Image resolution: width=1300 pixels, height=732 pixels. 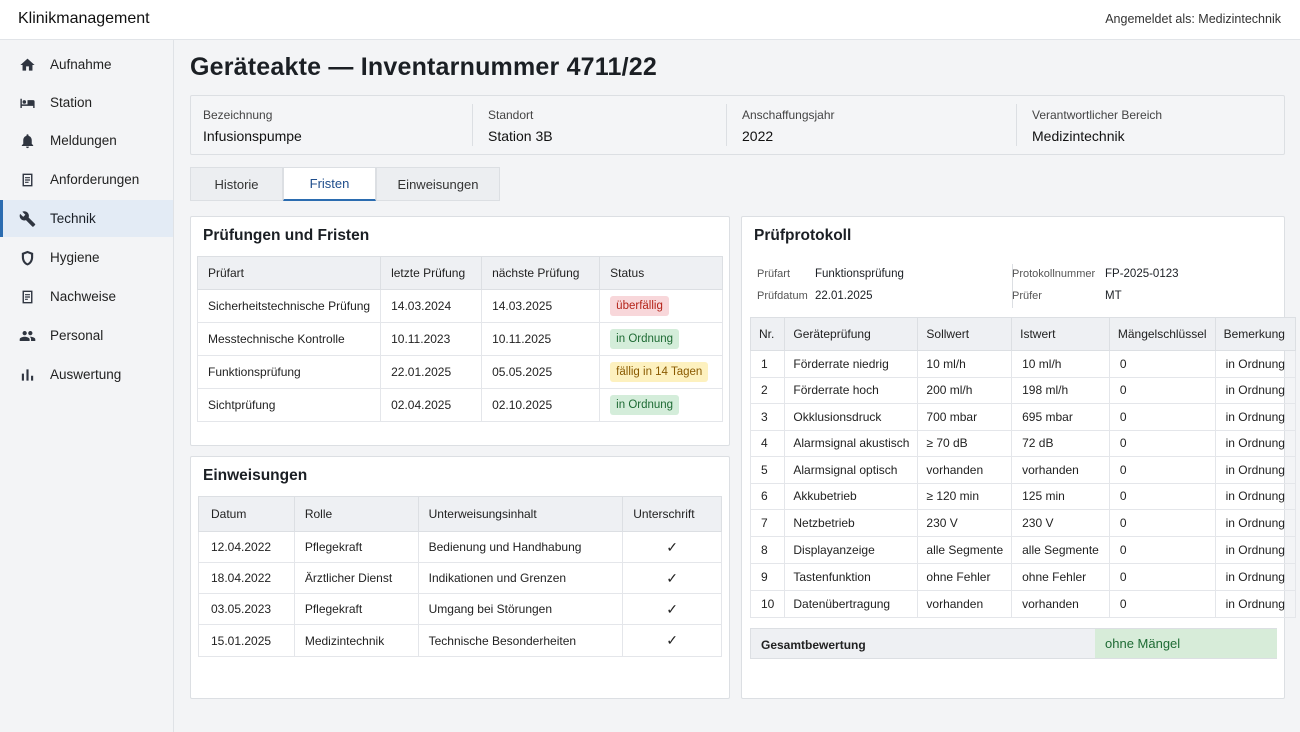 I want to click on cell-datum: 18.04.2022, so click(x=246, y=578).